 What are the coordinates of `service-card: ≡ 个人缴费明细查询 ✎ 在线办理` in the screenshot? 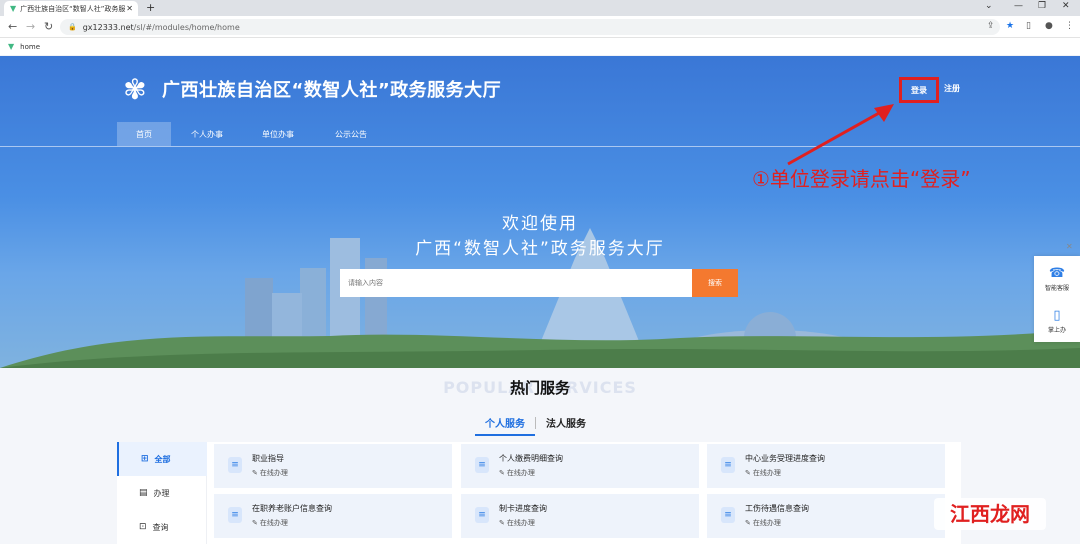 It's located at (580, 466).